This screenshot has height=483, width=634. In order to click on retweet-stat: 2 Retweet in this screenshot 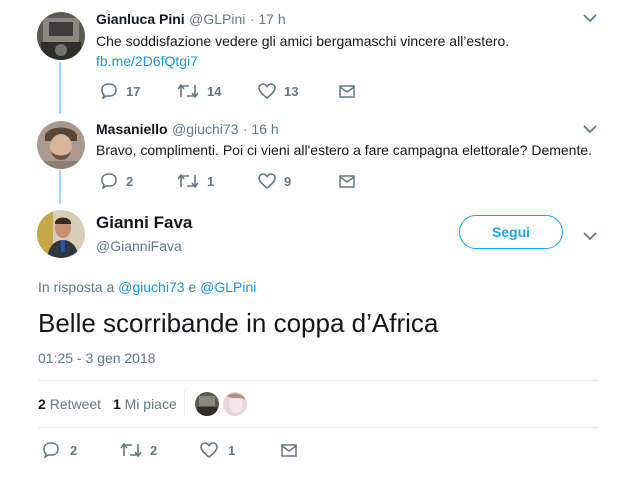, I will do `click(71, 404)`.